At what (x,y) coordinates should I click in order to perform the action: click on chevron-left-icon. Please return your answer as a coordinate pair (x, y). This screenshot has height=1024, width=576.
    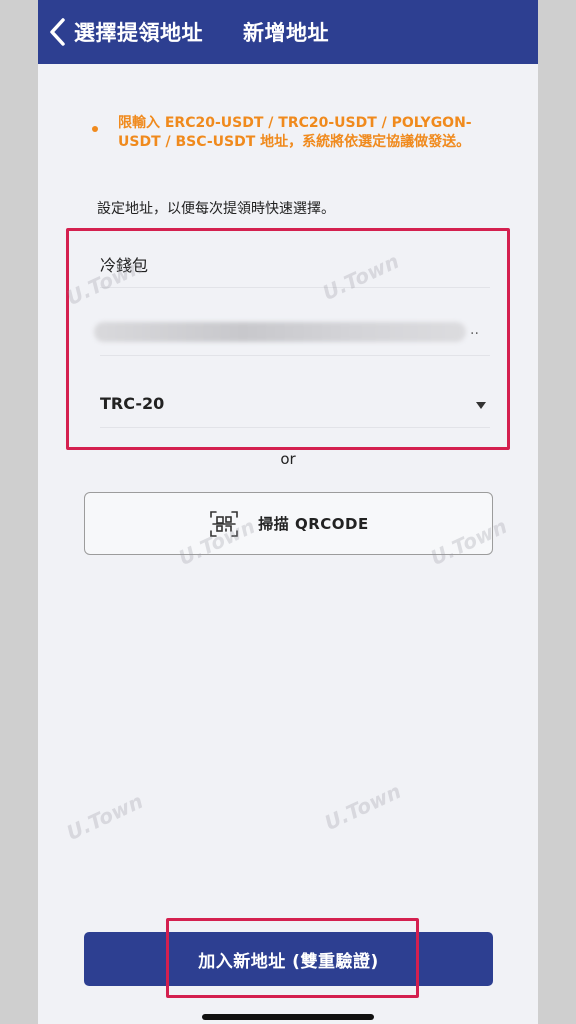
    Looking at the image, I should click on (57, 32).